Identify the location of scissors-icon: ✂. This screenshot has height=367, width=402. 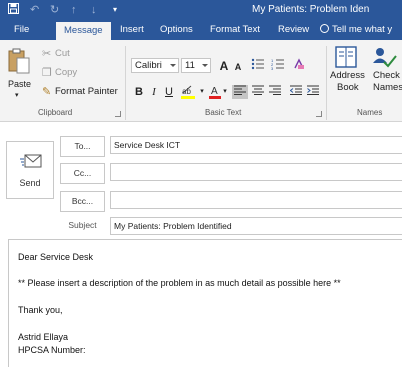
(47, 54).